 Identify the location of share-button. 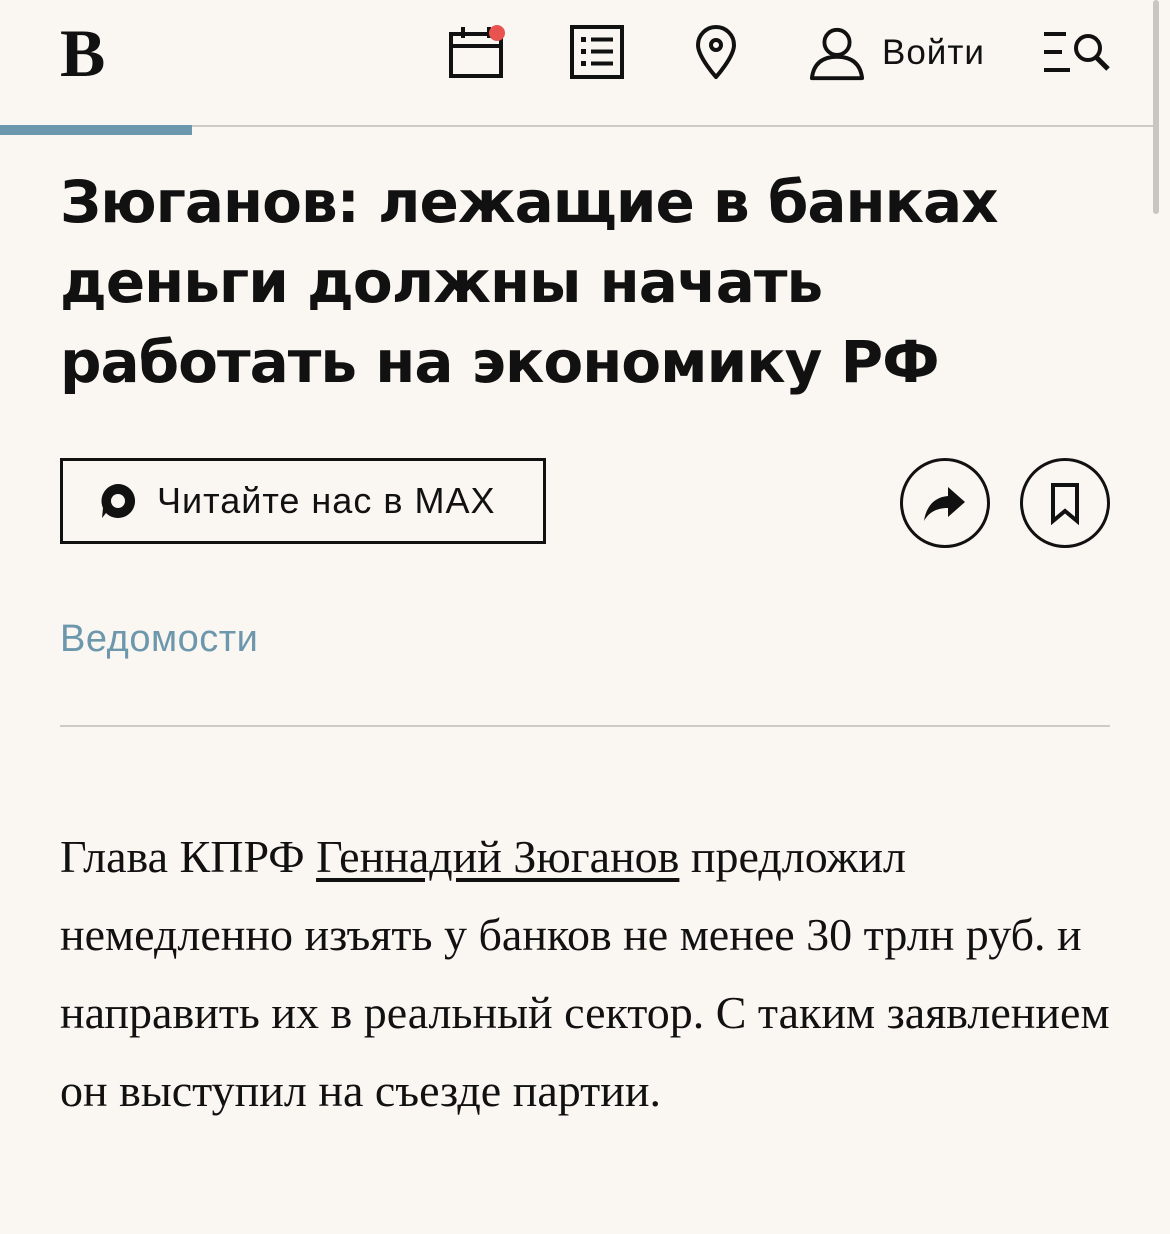
(945, 503).